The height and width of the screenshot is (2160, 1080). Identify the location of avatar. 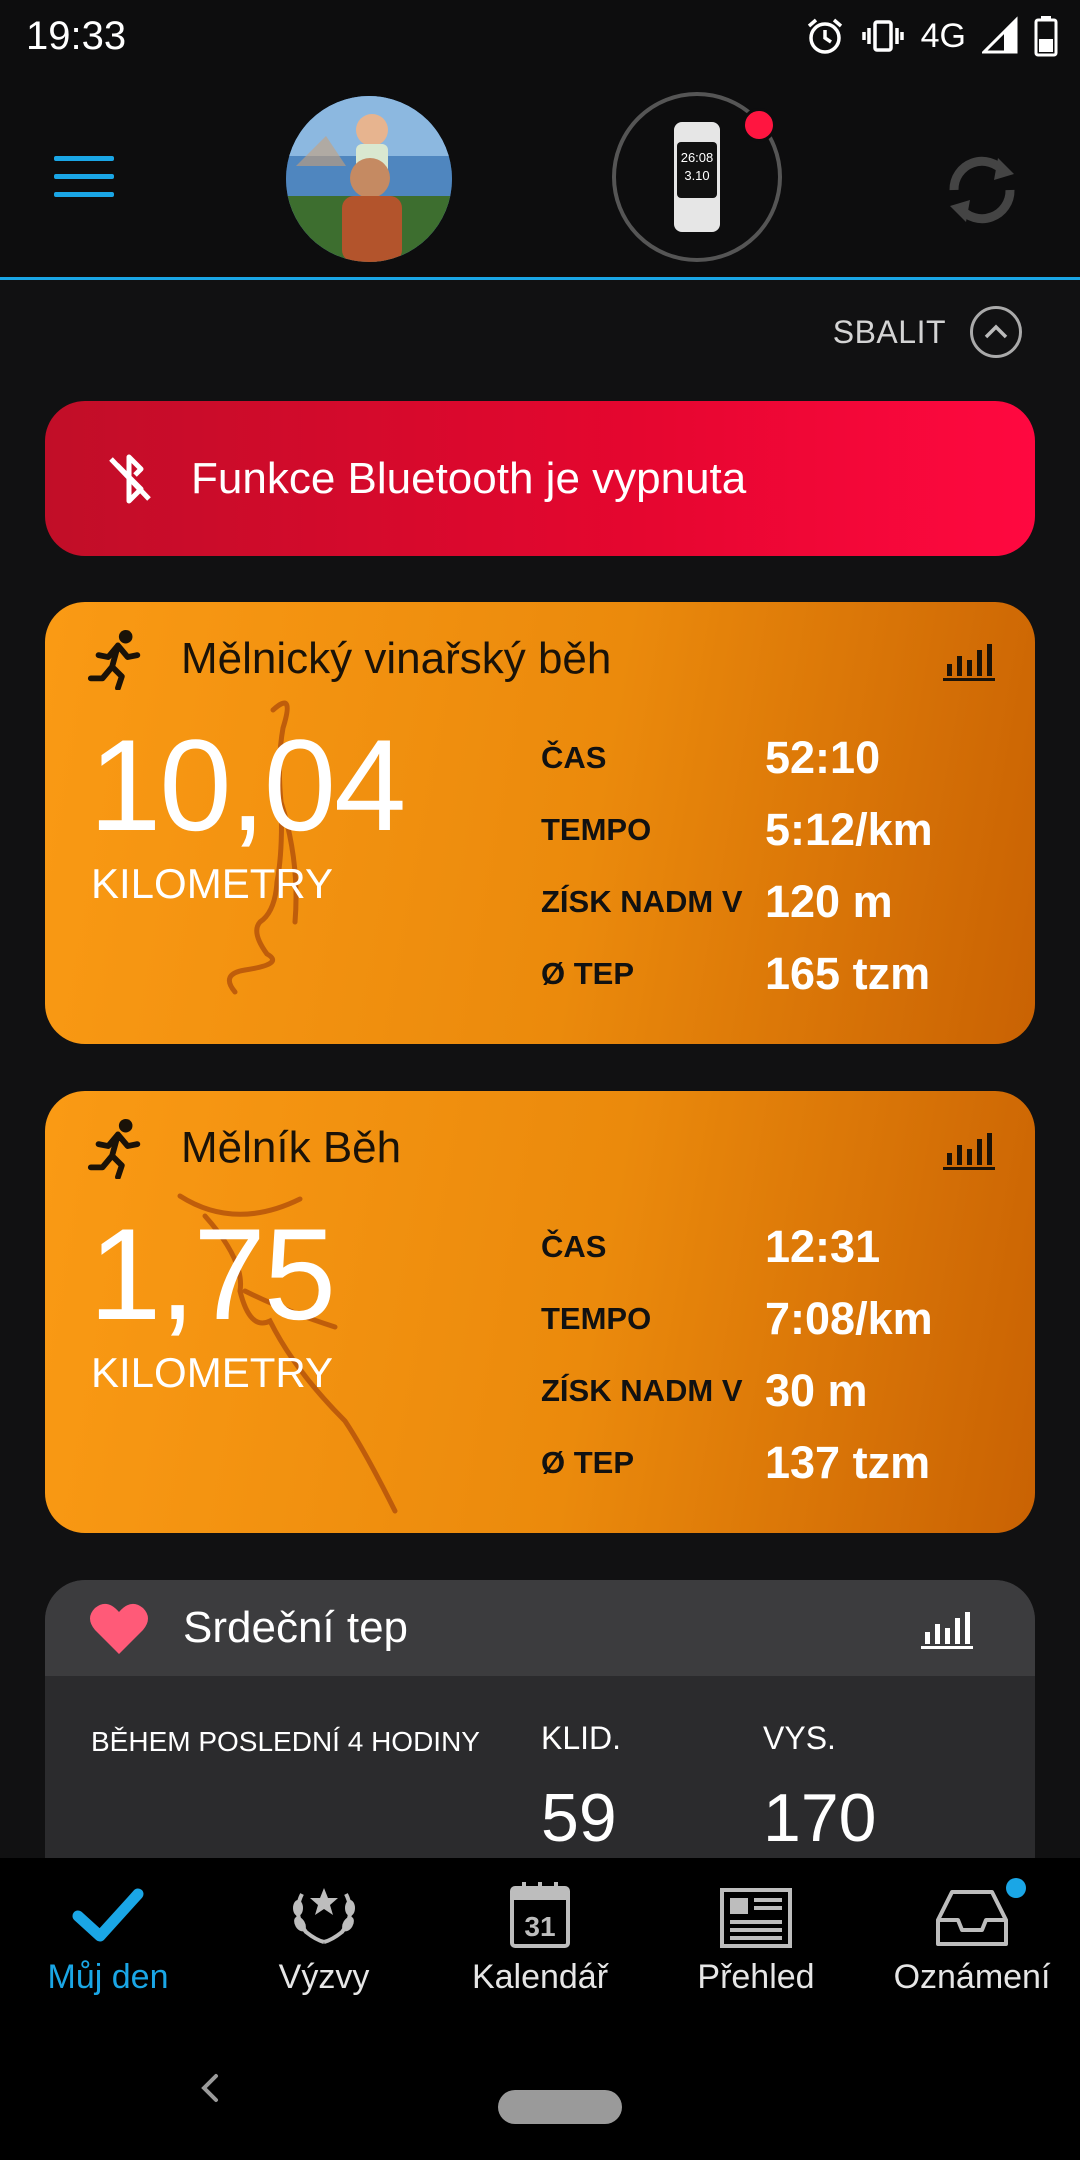
(369, 179).